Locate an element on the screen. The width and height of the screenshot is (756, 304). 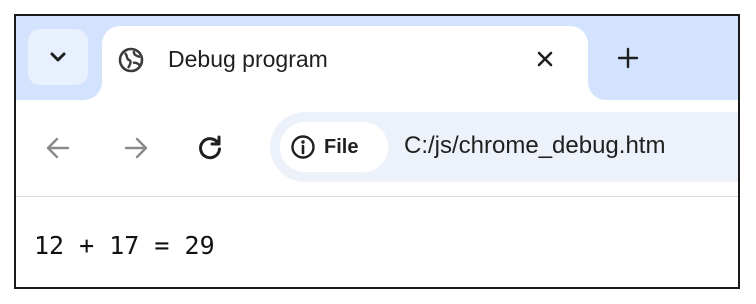
forward-button is located at coordinates (136, 148).